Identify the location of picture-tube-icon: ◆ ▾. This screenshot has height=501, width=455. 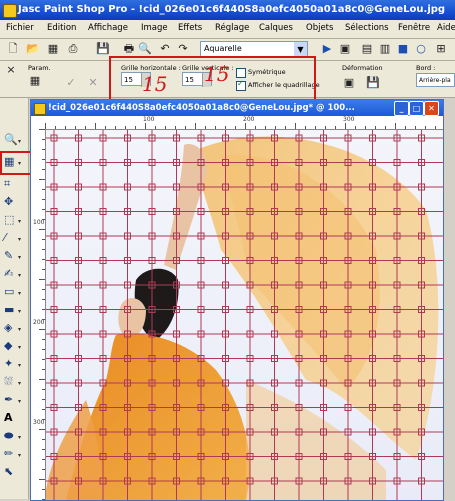
(14, 346).